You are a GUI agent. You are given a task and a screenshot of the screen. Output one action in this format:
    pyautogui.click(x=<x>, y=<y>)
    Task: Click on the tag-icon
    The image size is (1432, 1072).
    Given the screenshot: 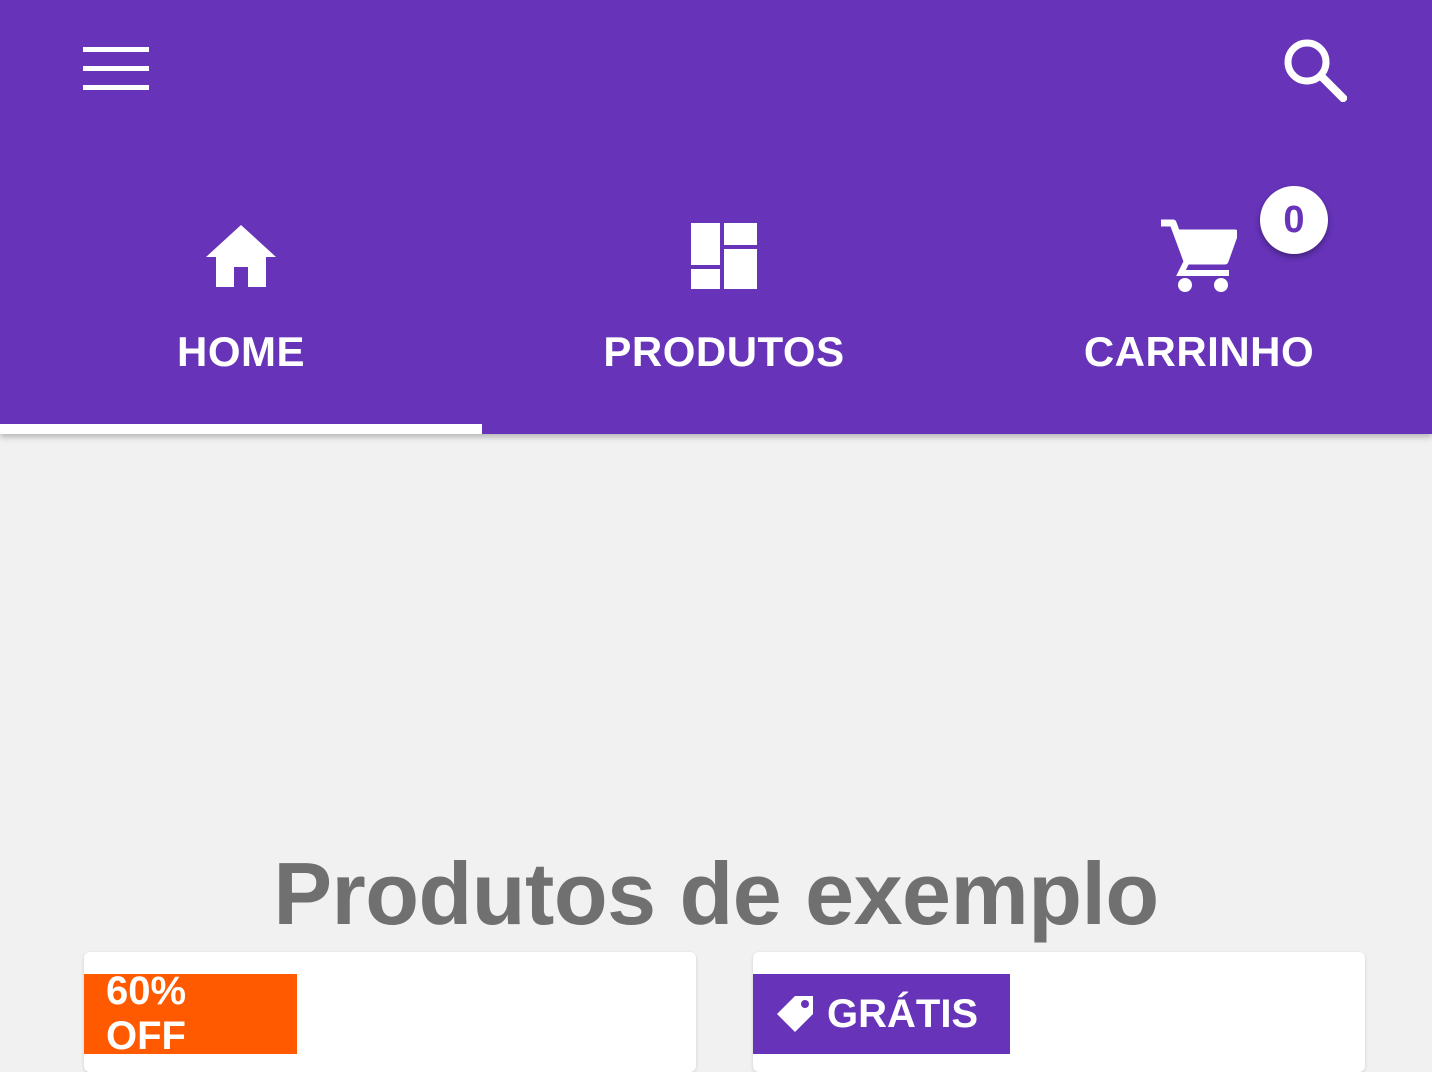 What is the action you would take?
    pyautogui.click(x=795, y=1014)
    